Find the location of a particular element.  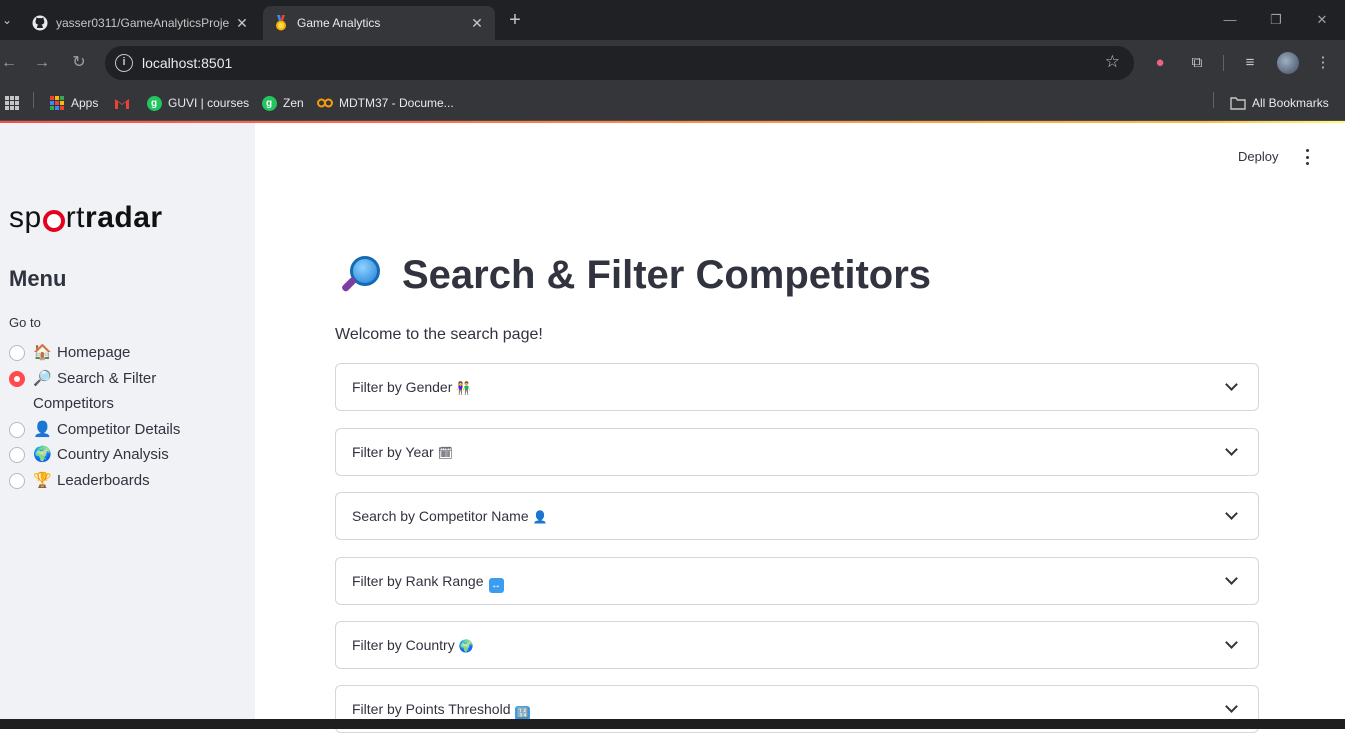

minimize-icon: — is located at coordinates (1230, 20).